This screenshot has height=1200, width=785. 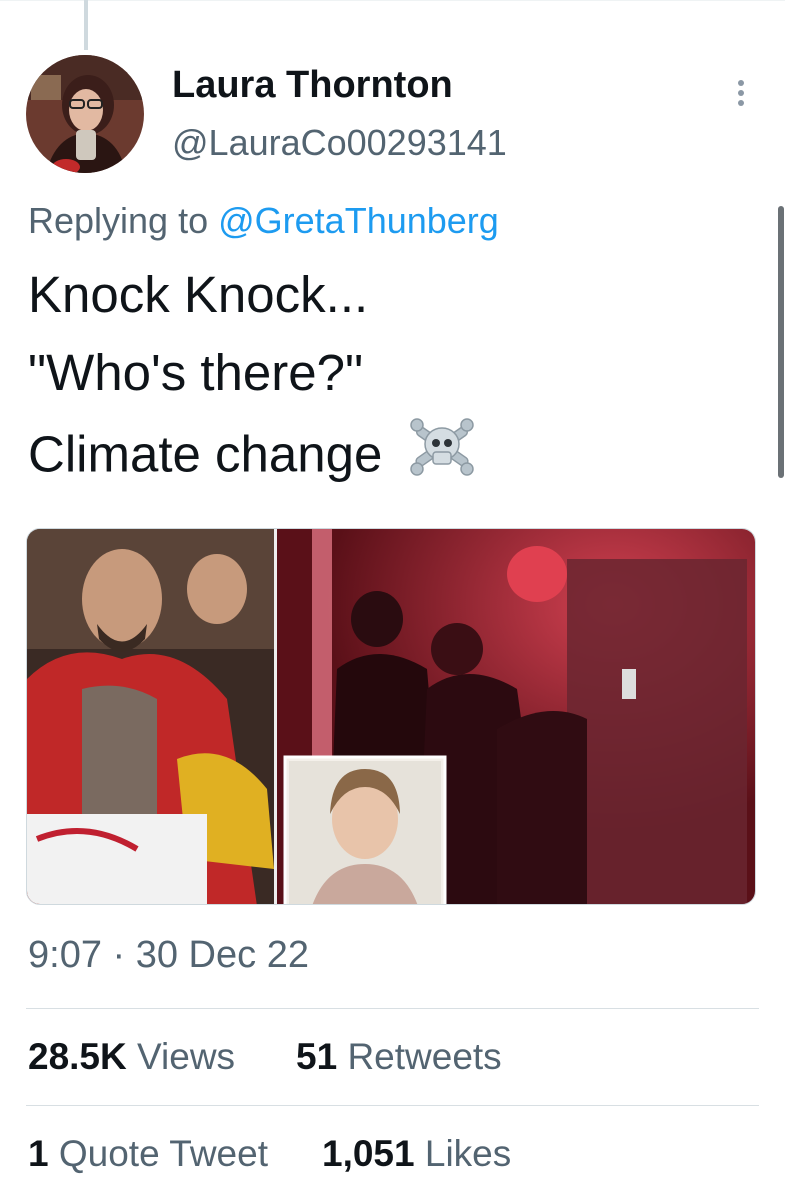 What do you see at coordinates (392, 0) in the screenshot?
I see `top-separator` at bounding box center [392, 0].